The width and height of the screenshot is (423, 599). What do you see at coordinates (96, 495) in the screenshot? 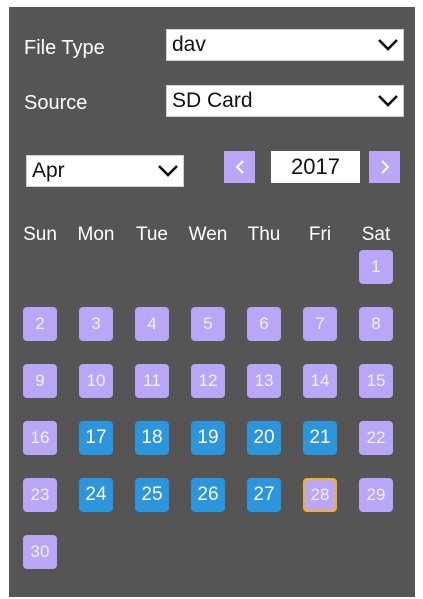
I see `calendar-day-24: 24` at bounding box center [96, 495].